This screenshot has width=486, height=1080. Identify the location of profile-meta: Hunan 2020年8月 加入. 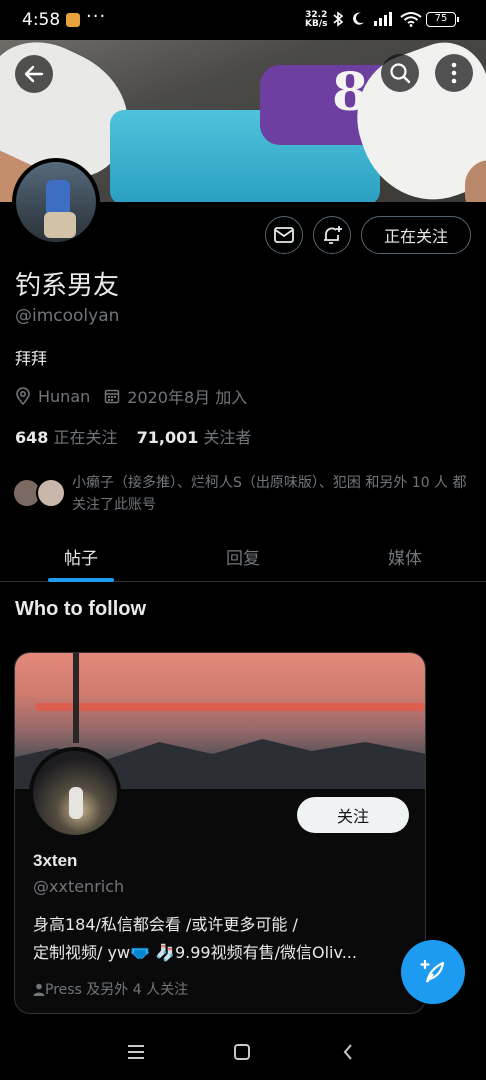
(131, 396).